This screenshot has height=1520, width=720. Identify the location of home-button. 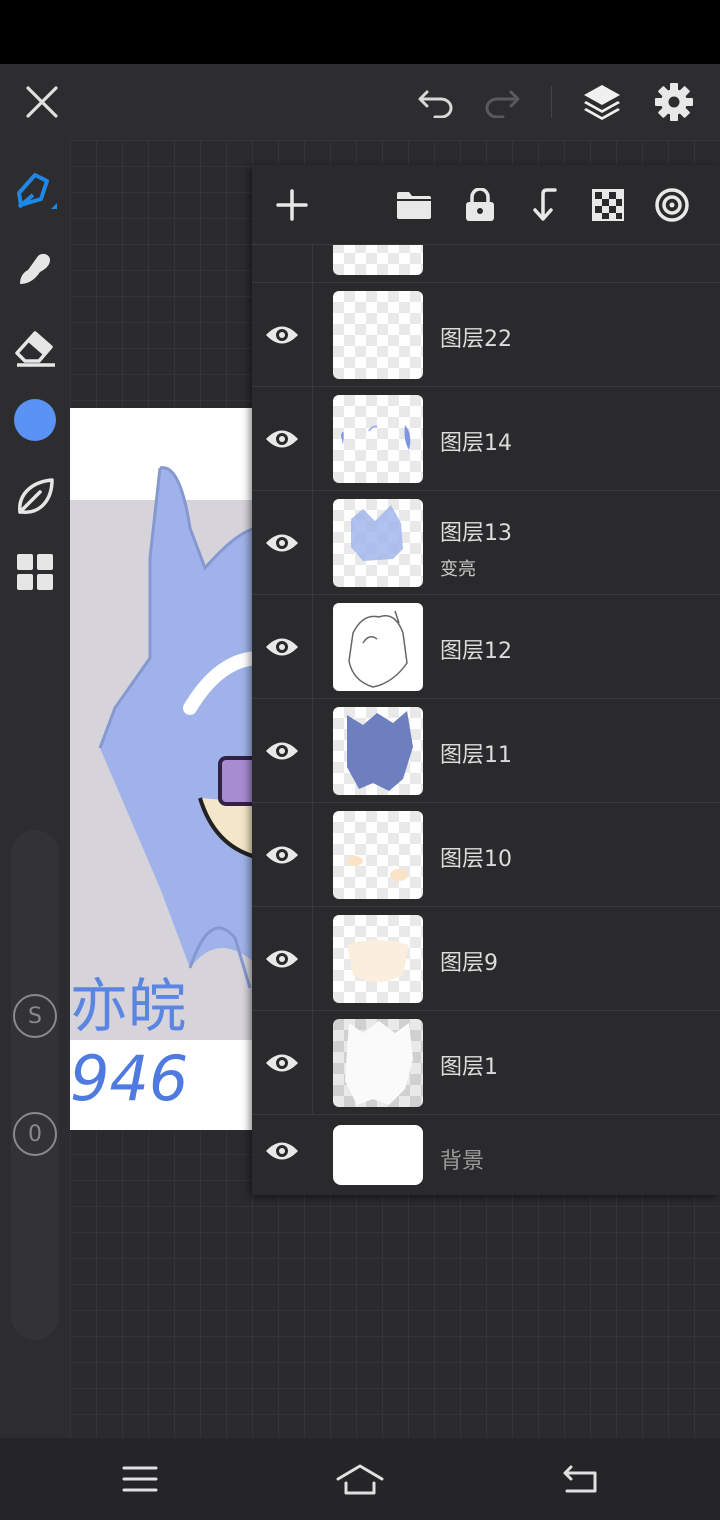
(360, 1479).